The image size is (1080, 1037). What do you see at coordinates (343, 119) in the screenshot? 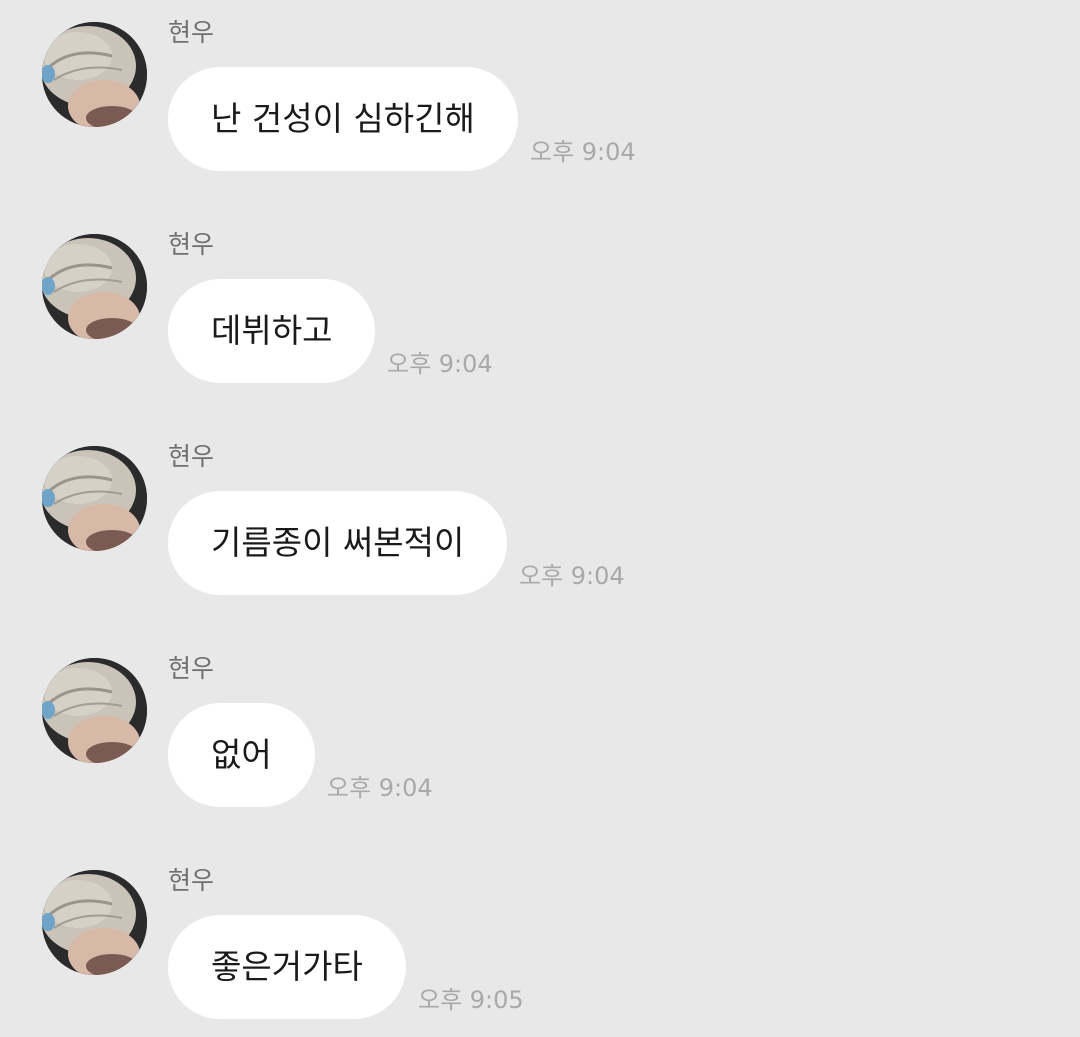
I see `message-bubble: 난 건성이 심하긴해` at bounding box center [343, 119].